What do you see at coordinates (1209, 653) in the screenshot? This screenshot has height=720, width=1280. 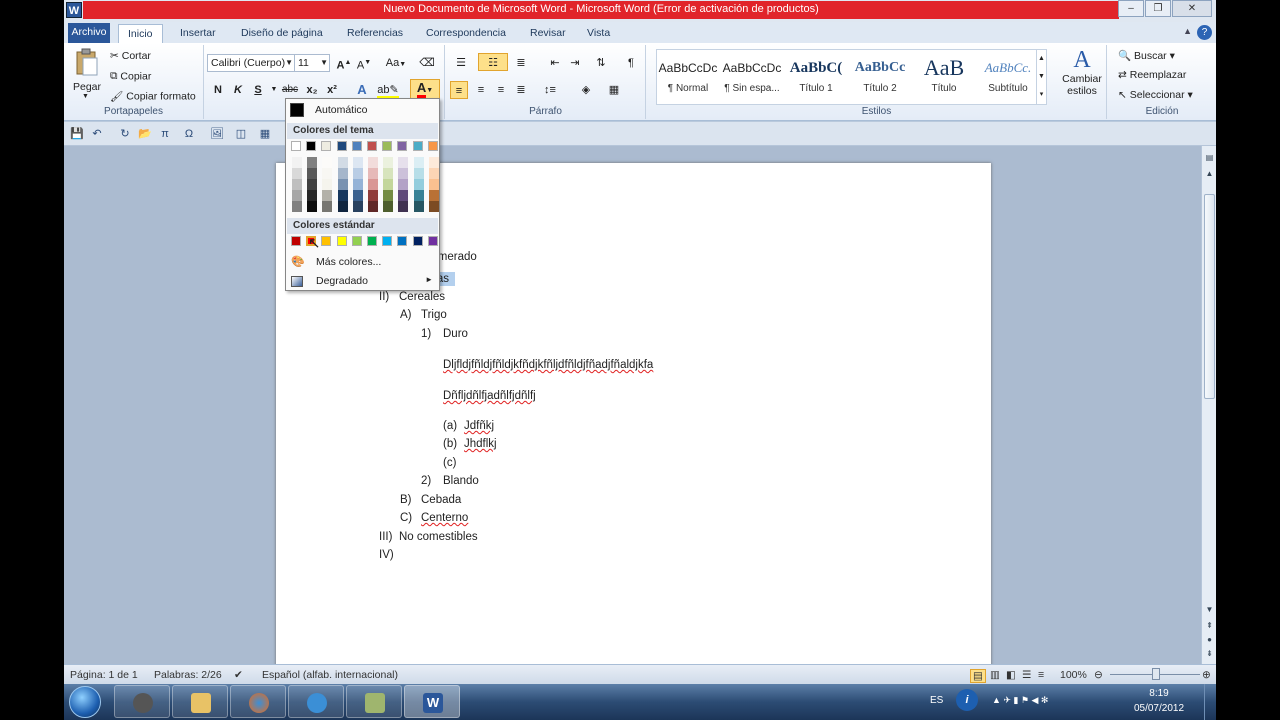 I see `next-page-icon: ⇟` at bounding box center [1209, 653].